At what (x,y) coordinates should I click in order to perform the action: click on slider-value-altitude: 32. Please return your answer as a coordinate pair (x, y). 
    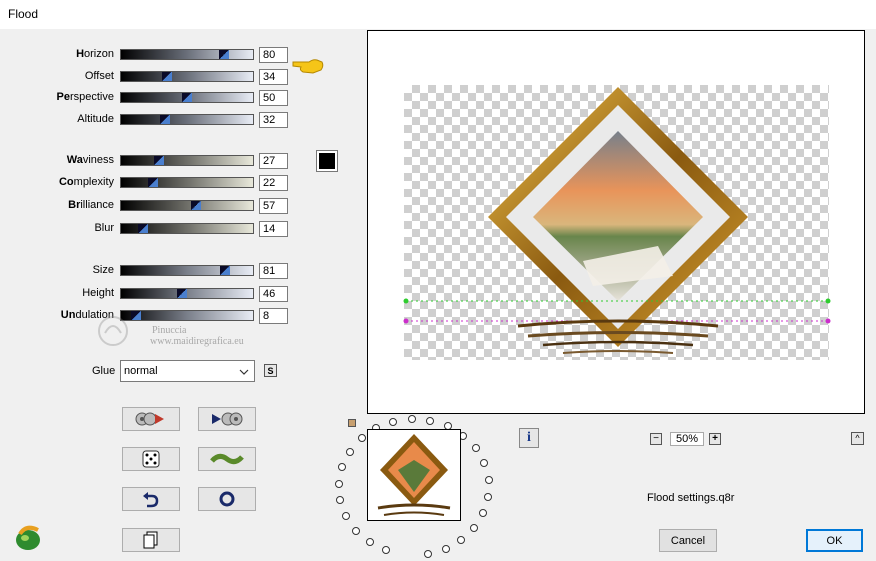
    Looking at the image, I should click on (273, 120).